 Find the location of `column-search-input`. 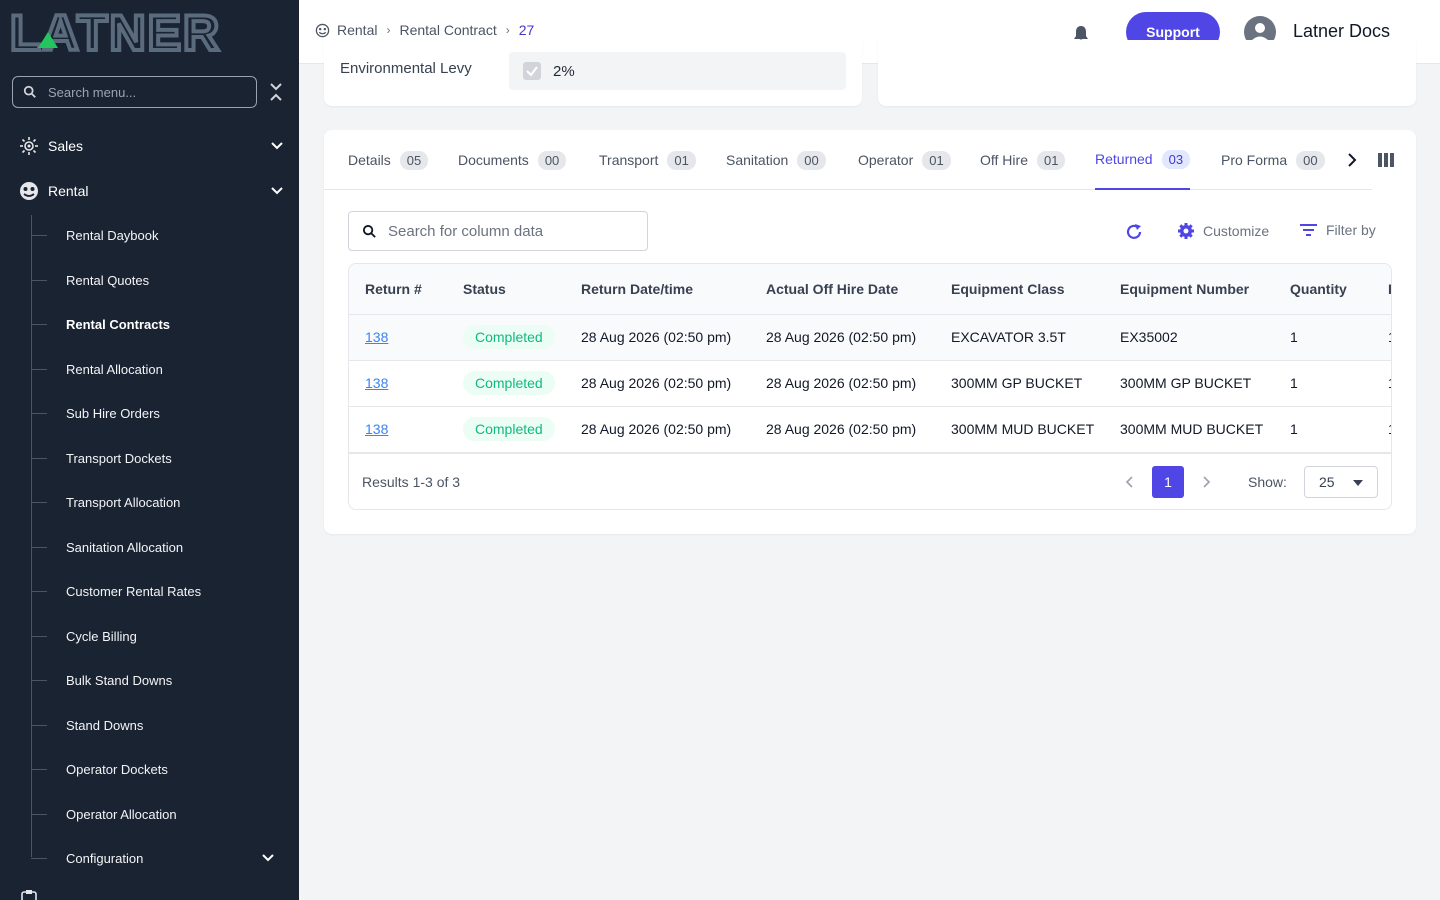

column-search-input is located at coordinates (508, 231).